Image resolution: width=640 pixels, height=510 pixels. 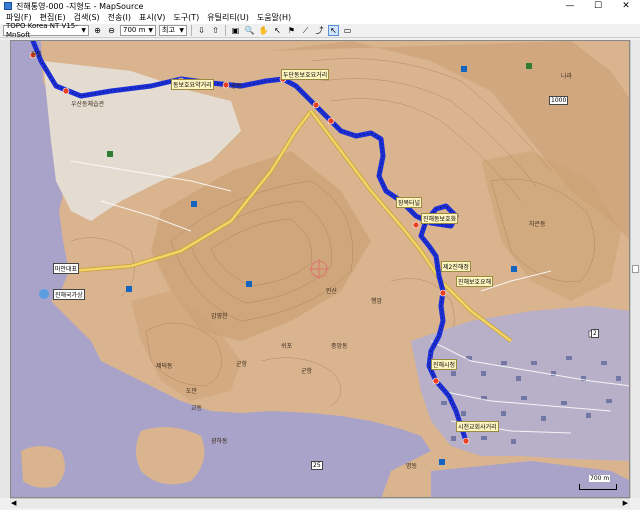 I want to click on scroll-right-icon: ▶, so click(x=625, y=503).